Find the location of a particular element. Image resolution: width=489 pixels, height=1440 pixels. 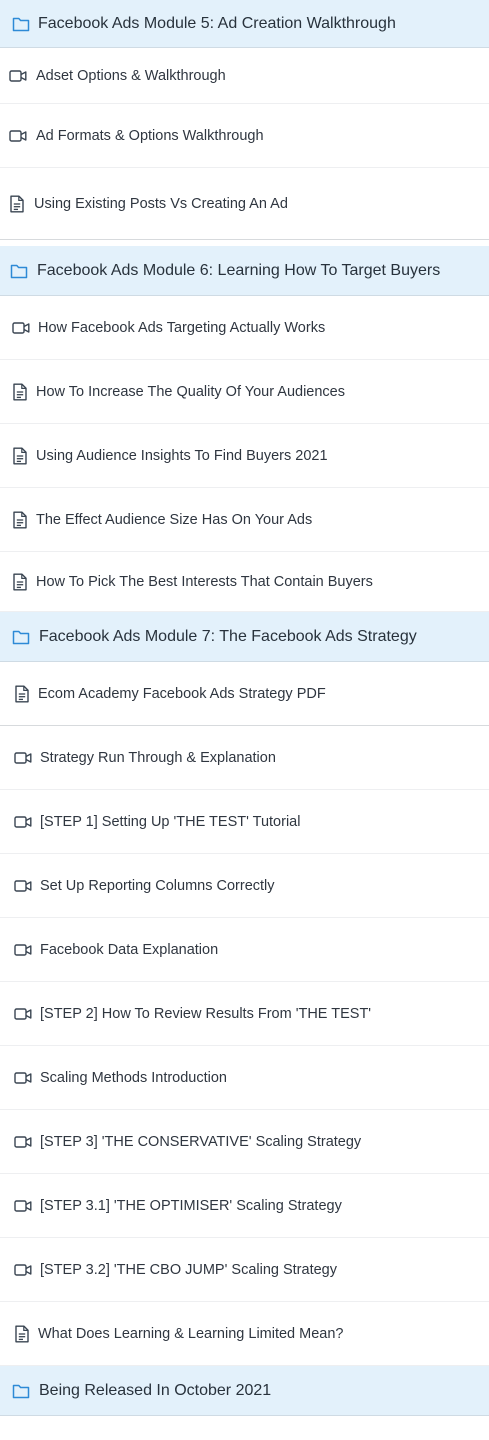

lesson-title: Facebook Data Explanation is located at coordinates (129, 949).